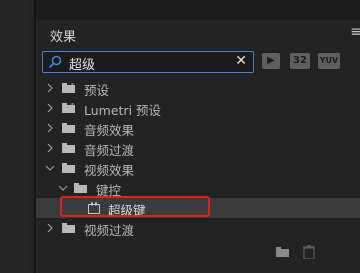 Image resolution: width=360 pixels, height=273 pixels. Describe the element at coordinates (109, 150) in the screenshot. I see `tree-item-label: 音频过渡` at that location.